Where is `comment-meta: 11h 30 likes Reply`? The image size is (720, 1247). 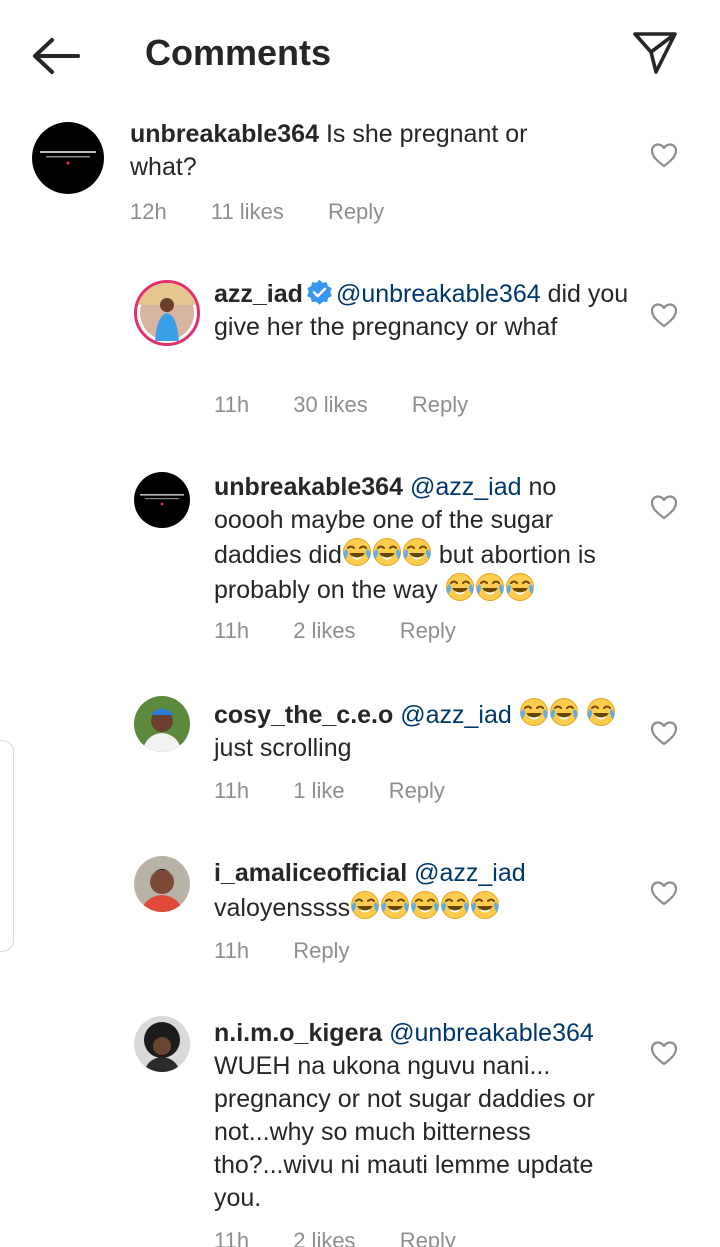
comment-meta: 11h 30 likes Reply is located at coordinates (360, 405).